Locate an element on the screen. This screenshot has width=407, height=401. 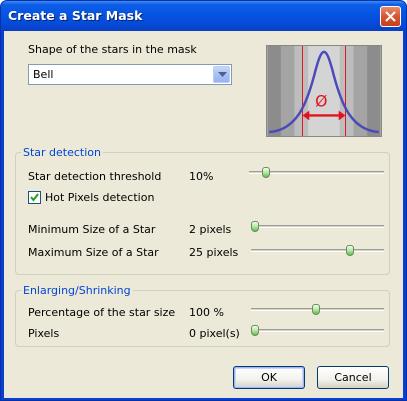
threshold-slider is located at coordinates (316, 173).